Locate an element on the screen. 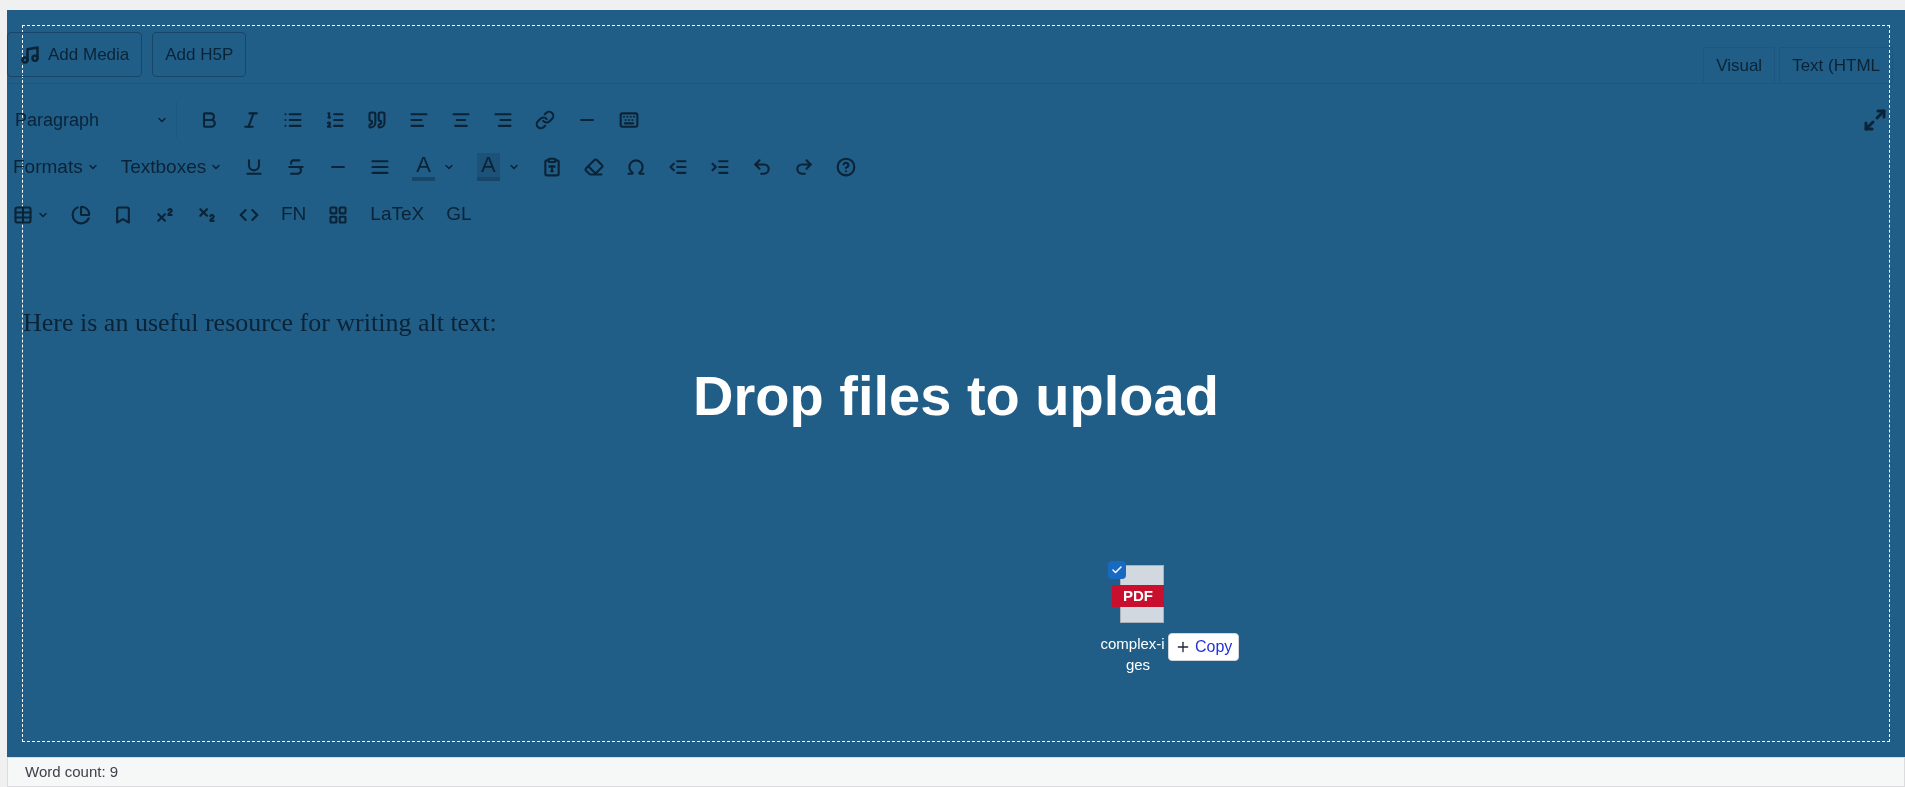 The image size is (1905, 787). underline-icon is located at coordinates (254, 167).